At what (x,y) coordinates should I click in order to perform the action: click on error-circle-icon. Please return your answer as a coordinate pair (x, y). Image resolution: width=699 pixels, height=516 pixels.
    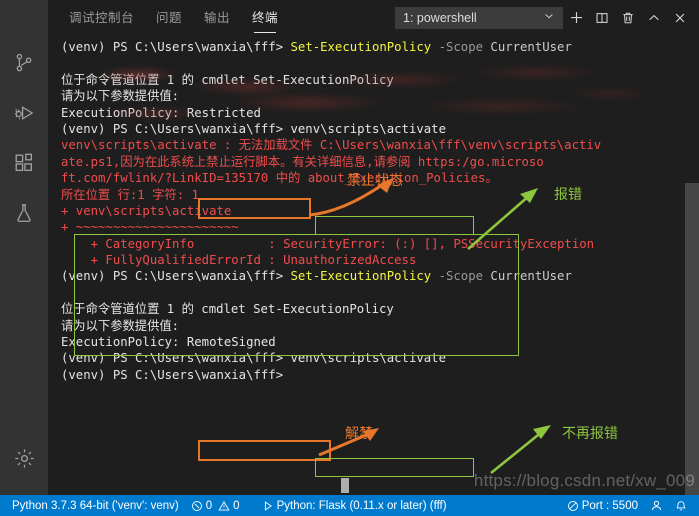
    Looking at the image, I should click on (197, 506).